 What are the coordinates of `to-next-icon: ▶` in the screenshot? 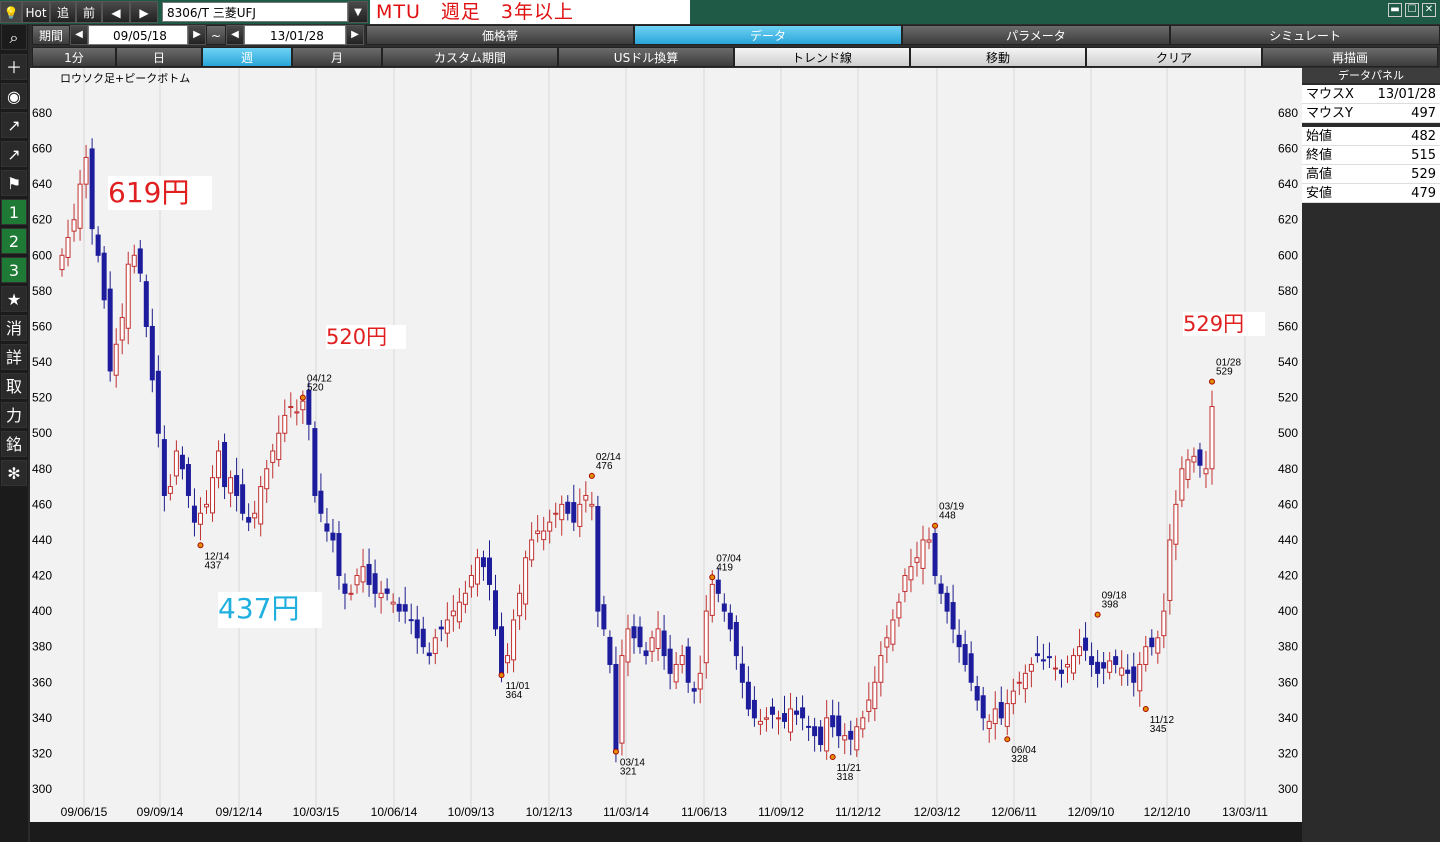 It's located at (355, 35).